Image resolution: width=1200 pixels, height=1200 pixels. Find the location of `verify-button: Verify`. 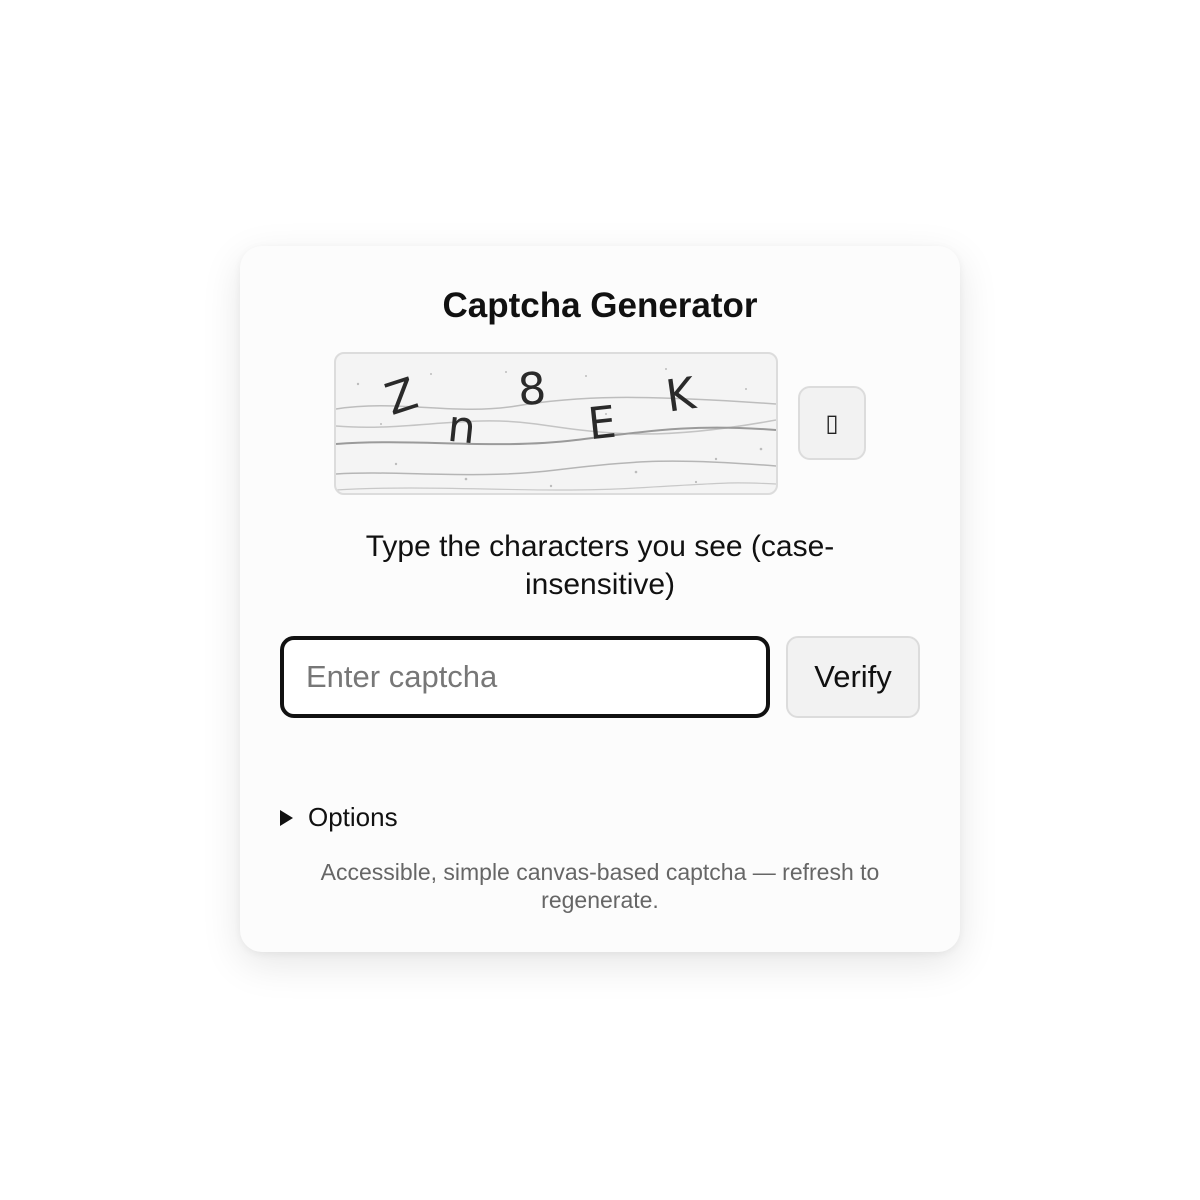

verify-button: Verify is located at coordinates (853, 677).